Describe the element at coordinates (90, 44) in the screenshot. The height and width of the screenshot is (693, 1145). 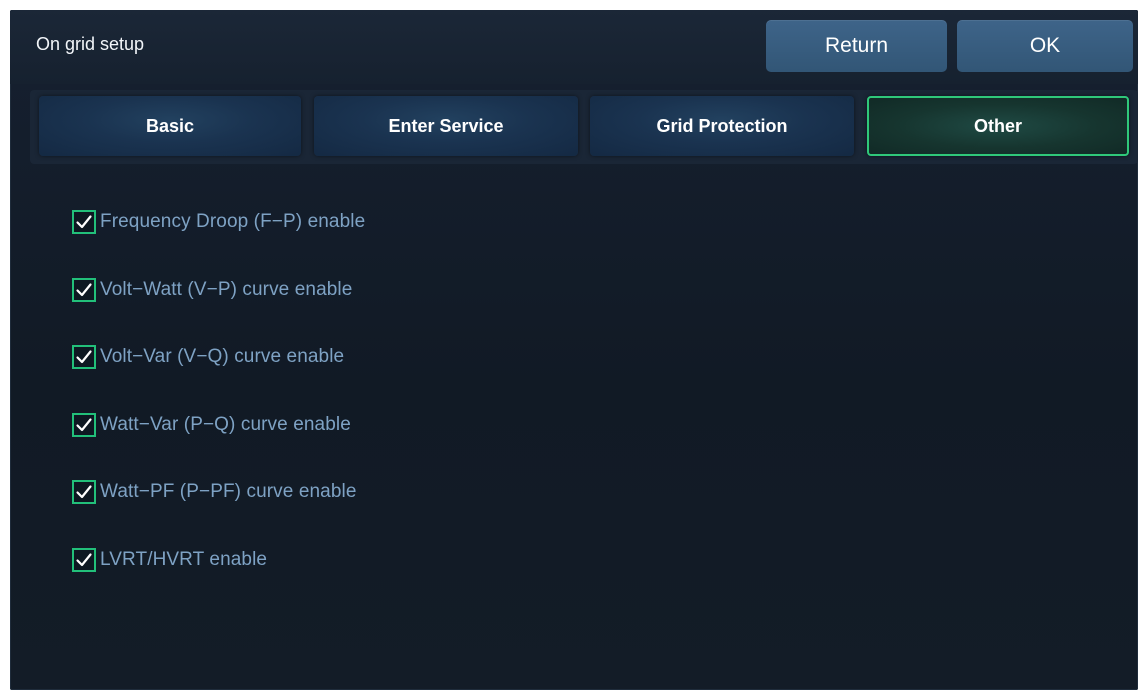
I see `page-title: On grid setup` at that location.